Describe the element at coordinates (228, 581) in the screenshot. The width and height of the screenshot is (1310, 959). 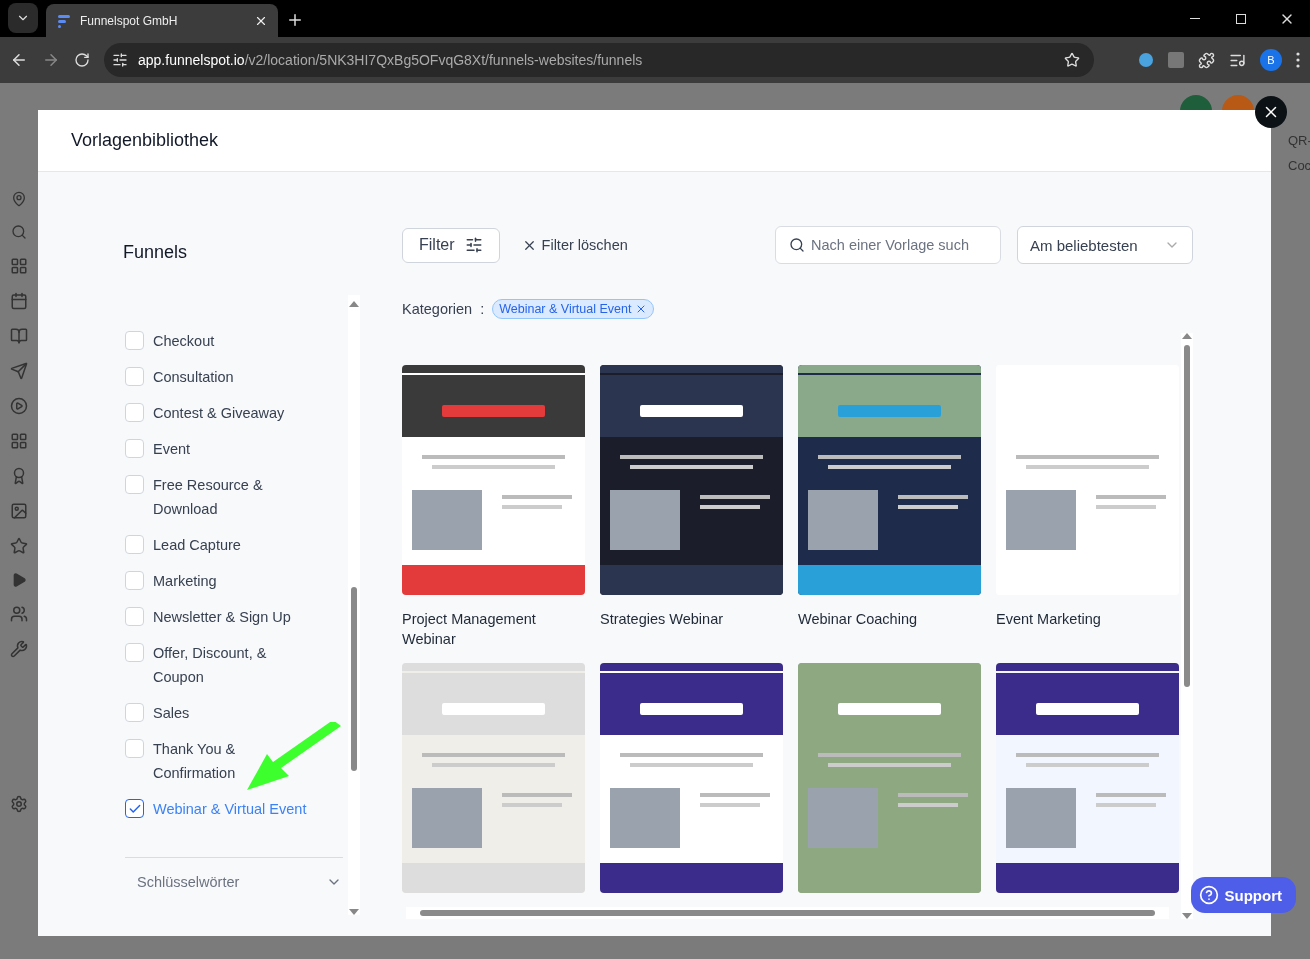
I see `category-label: Marketing` at that location.